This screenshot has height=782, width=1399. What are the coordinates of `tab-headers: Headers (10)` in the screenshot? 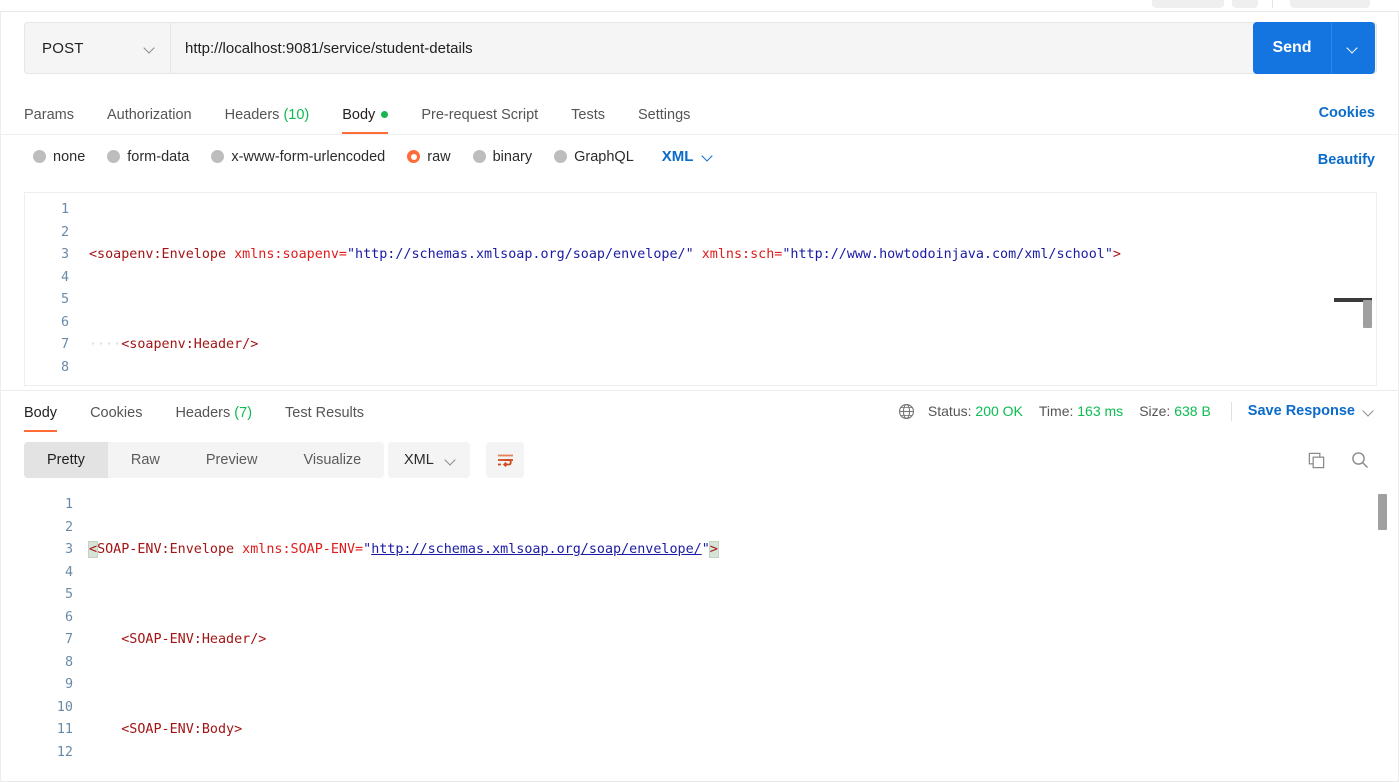 It's located at (267, 120).